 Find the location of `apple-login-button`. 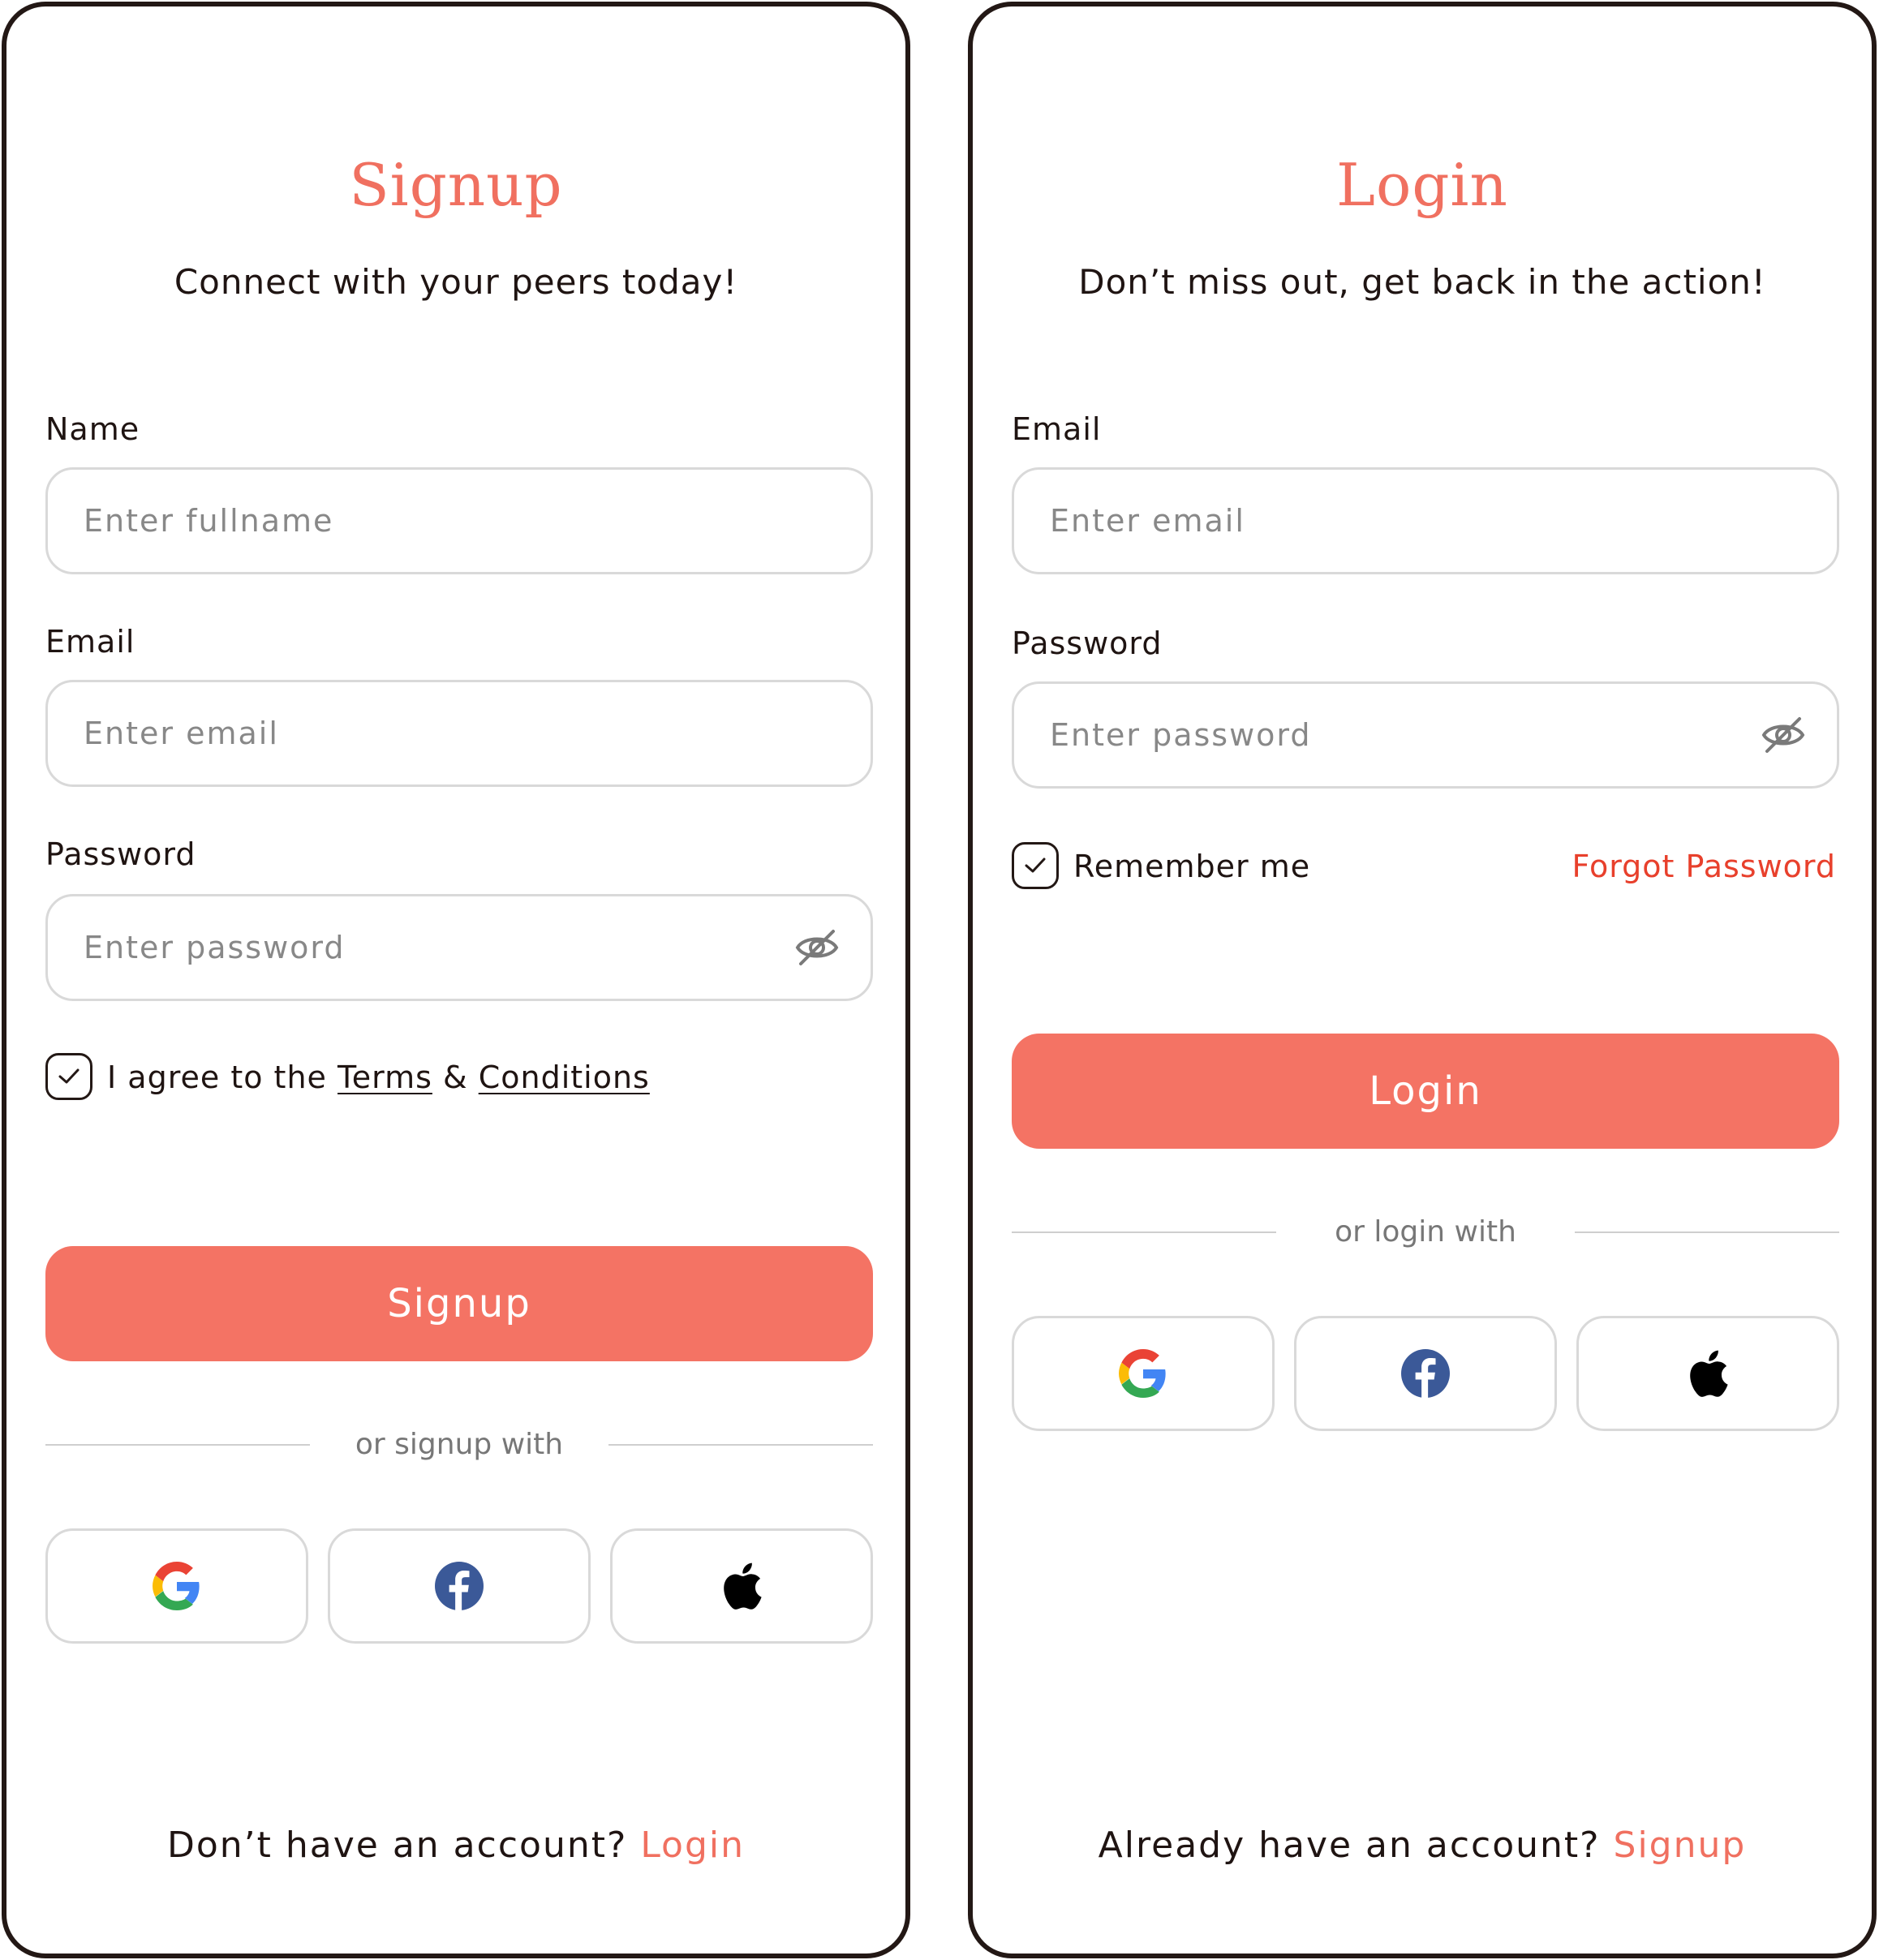

apple-login-button is located at coordinates (1708, 1373).